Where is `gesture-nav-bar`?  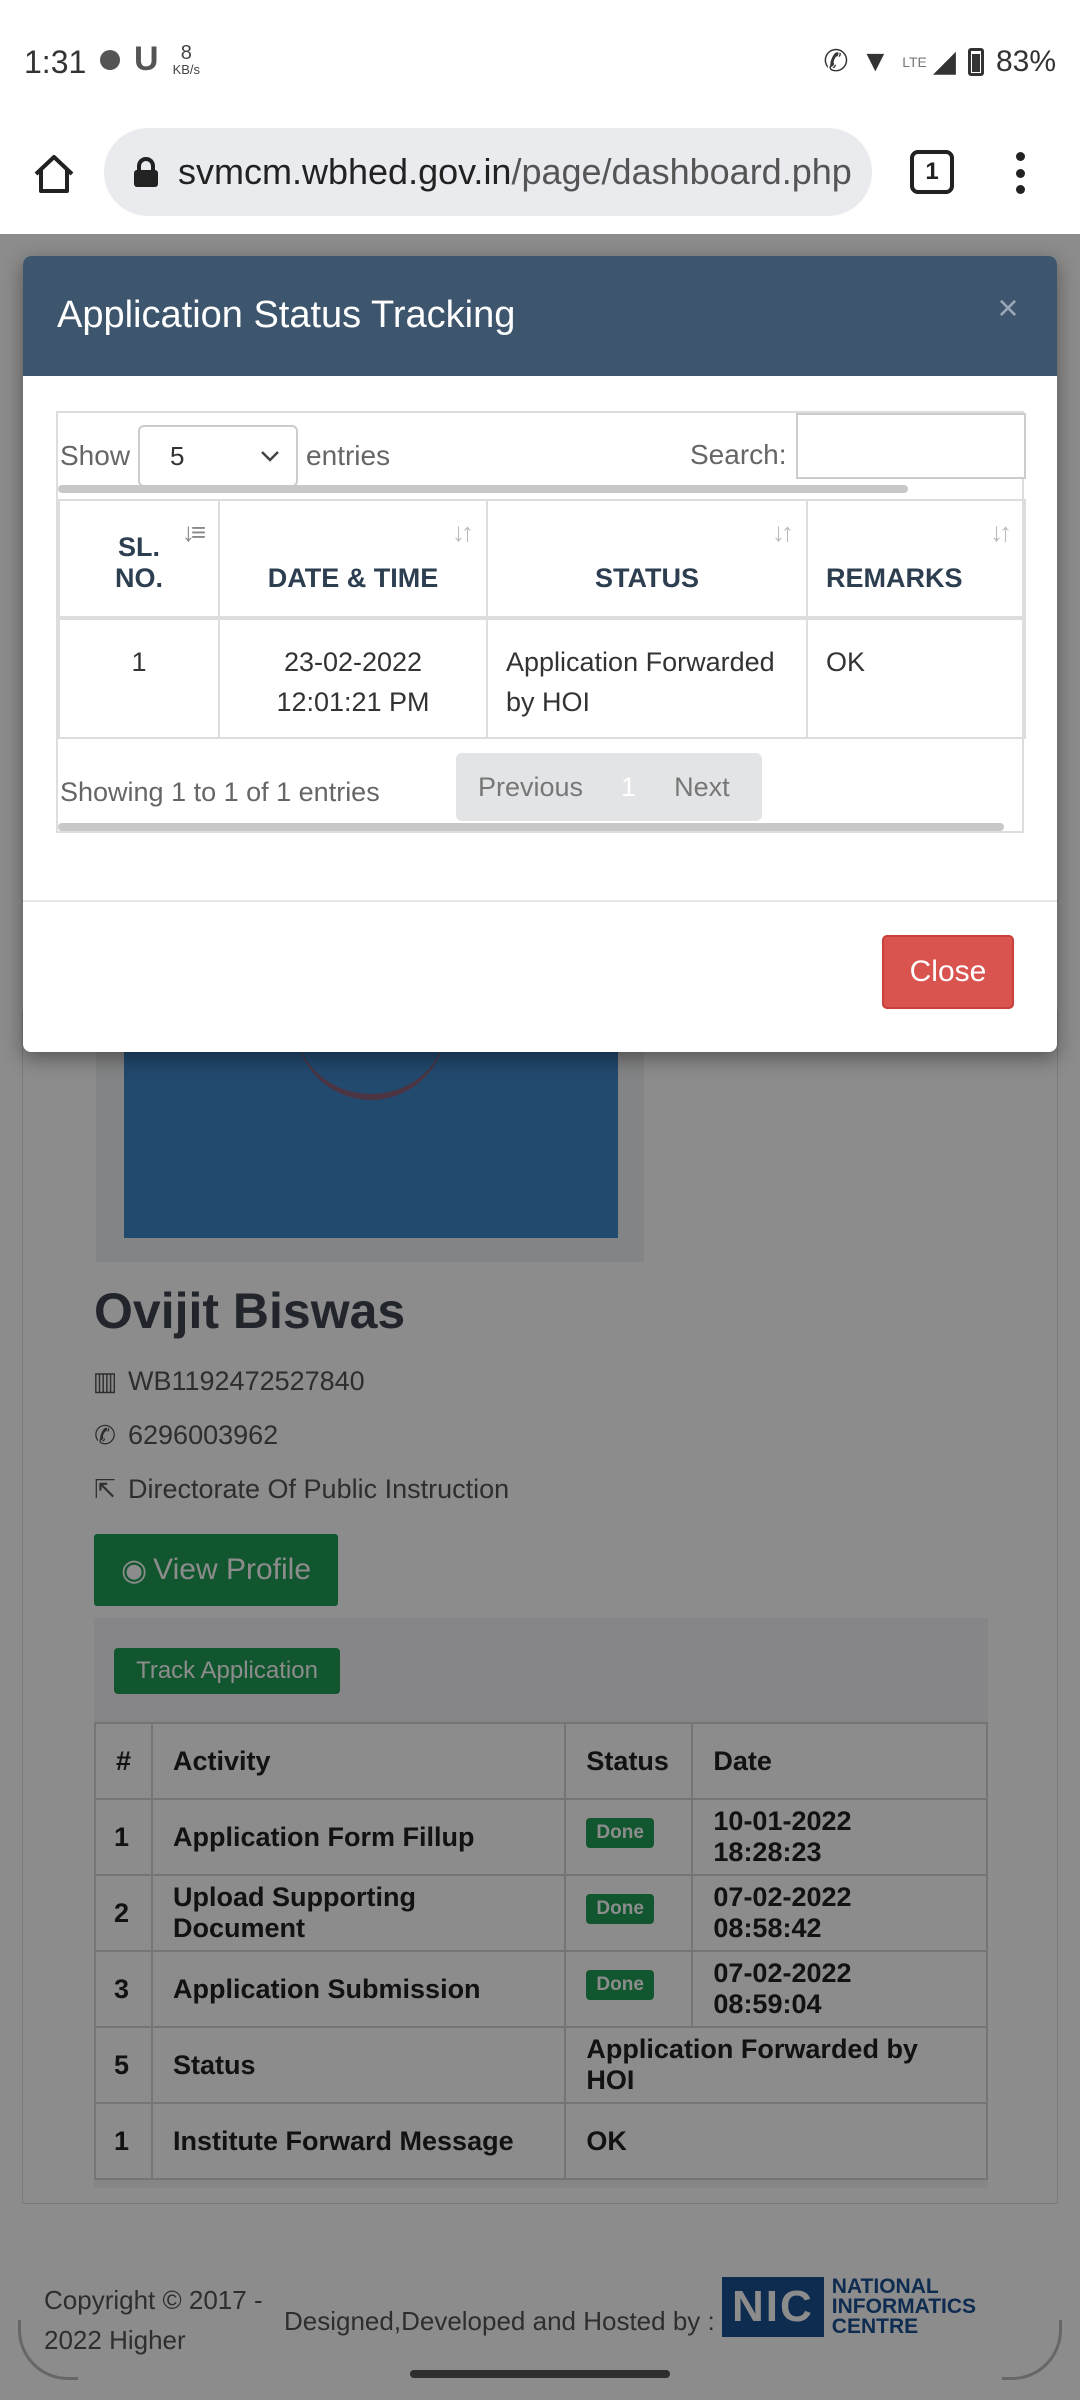
gesture-nav-bar is located at coordinates (540, 2374).